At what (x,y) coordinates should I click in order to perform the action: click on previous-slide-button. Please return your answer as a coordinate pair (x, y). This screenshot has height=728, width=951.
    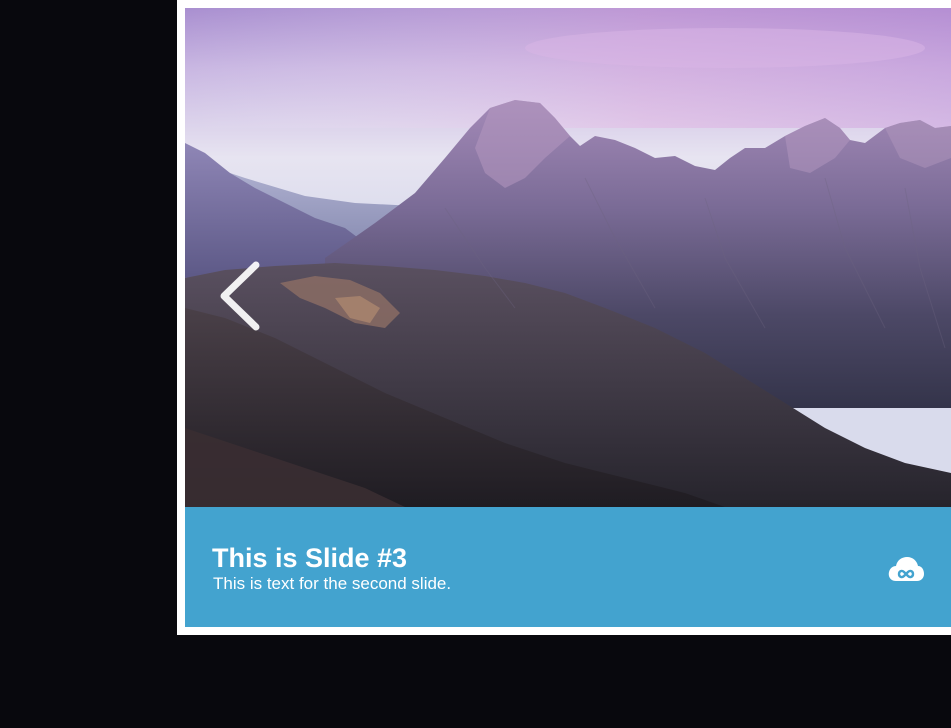
    Looking at the image, I should click on (240, 296).